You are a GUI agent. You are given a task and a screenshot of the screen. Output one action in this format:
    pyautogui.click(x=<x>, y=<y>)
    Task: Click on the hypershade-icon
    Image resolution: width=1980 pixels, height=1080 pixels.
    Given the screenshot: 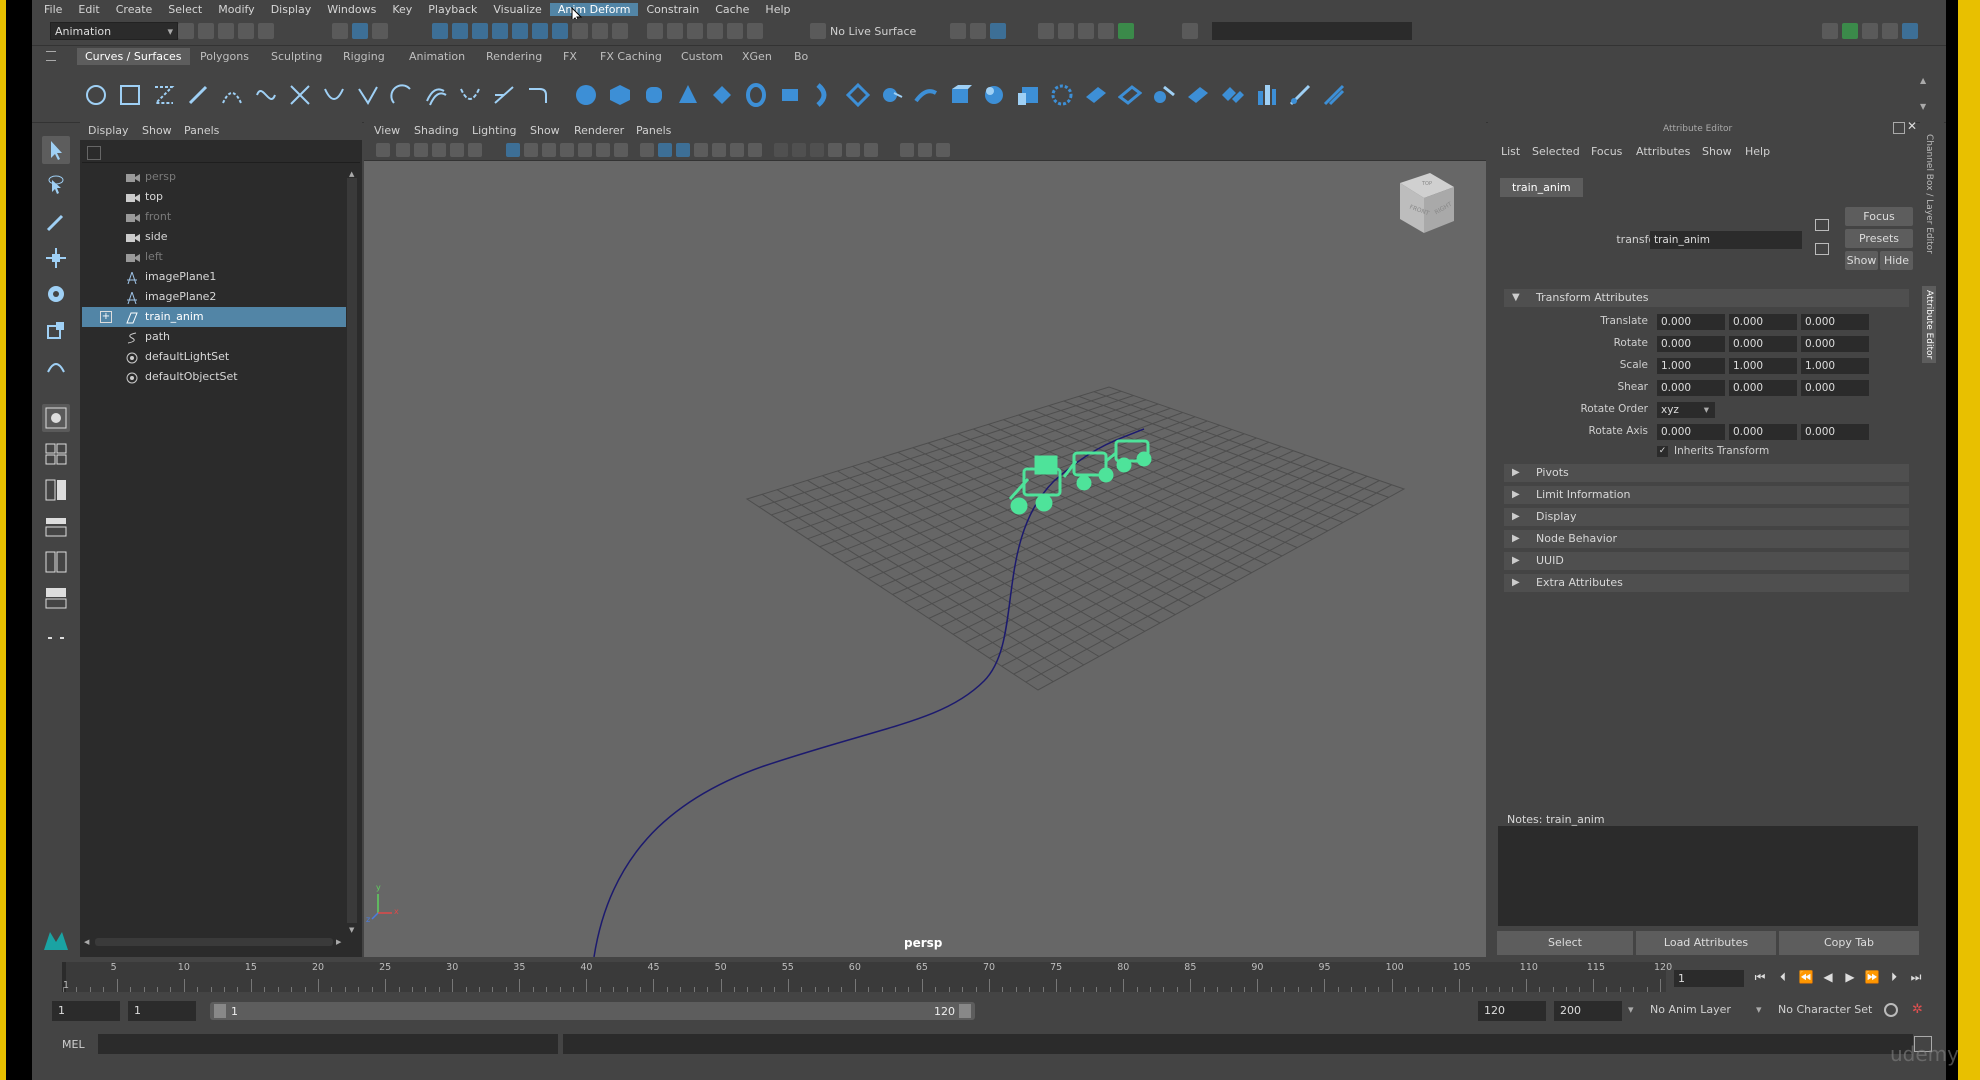 What is the action you would take?
    pyautogui.click(x=715, y=31)
    